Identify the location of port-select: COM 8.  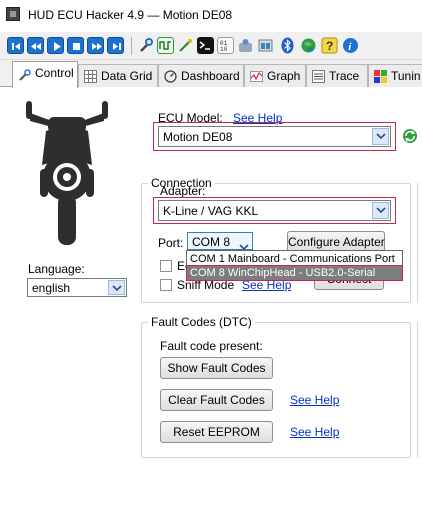
(220, 241).